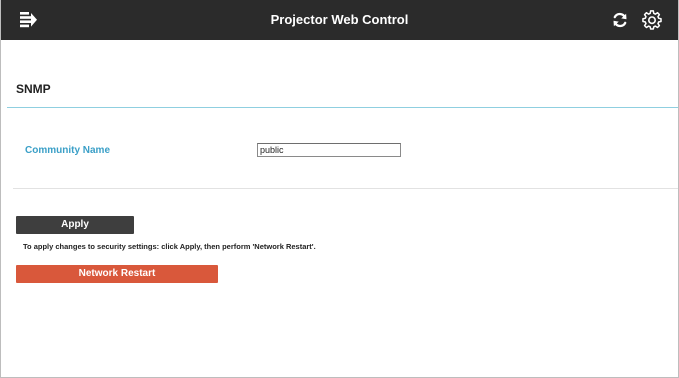 The image size is (679, 378). I want to click on apply-button: Apply, so click(75, 225).